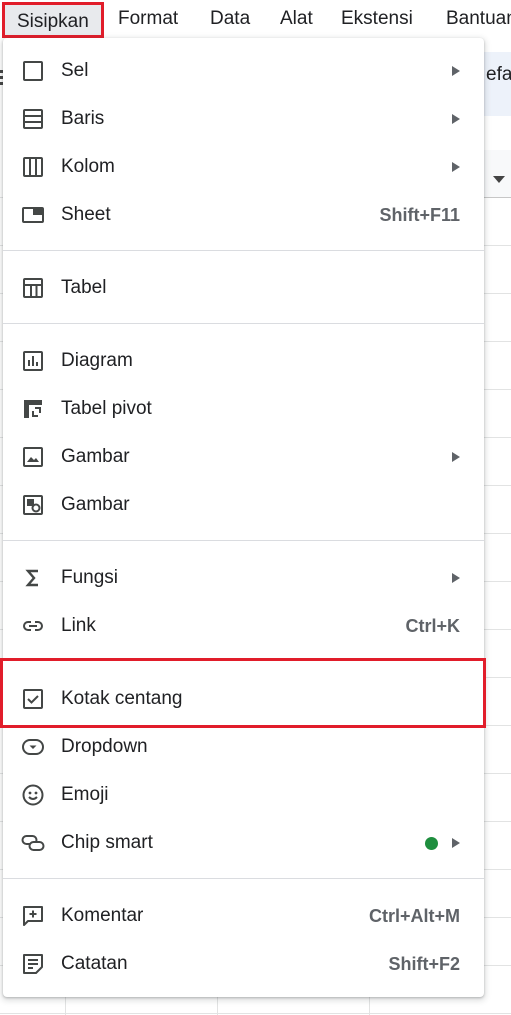  I want to click on sheet-icon, so click(33, 215).